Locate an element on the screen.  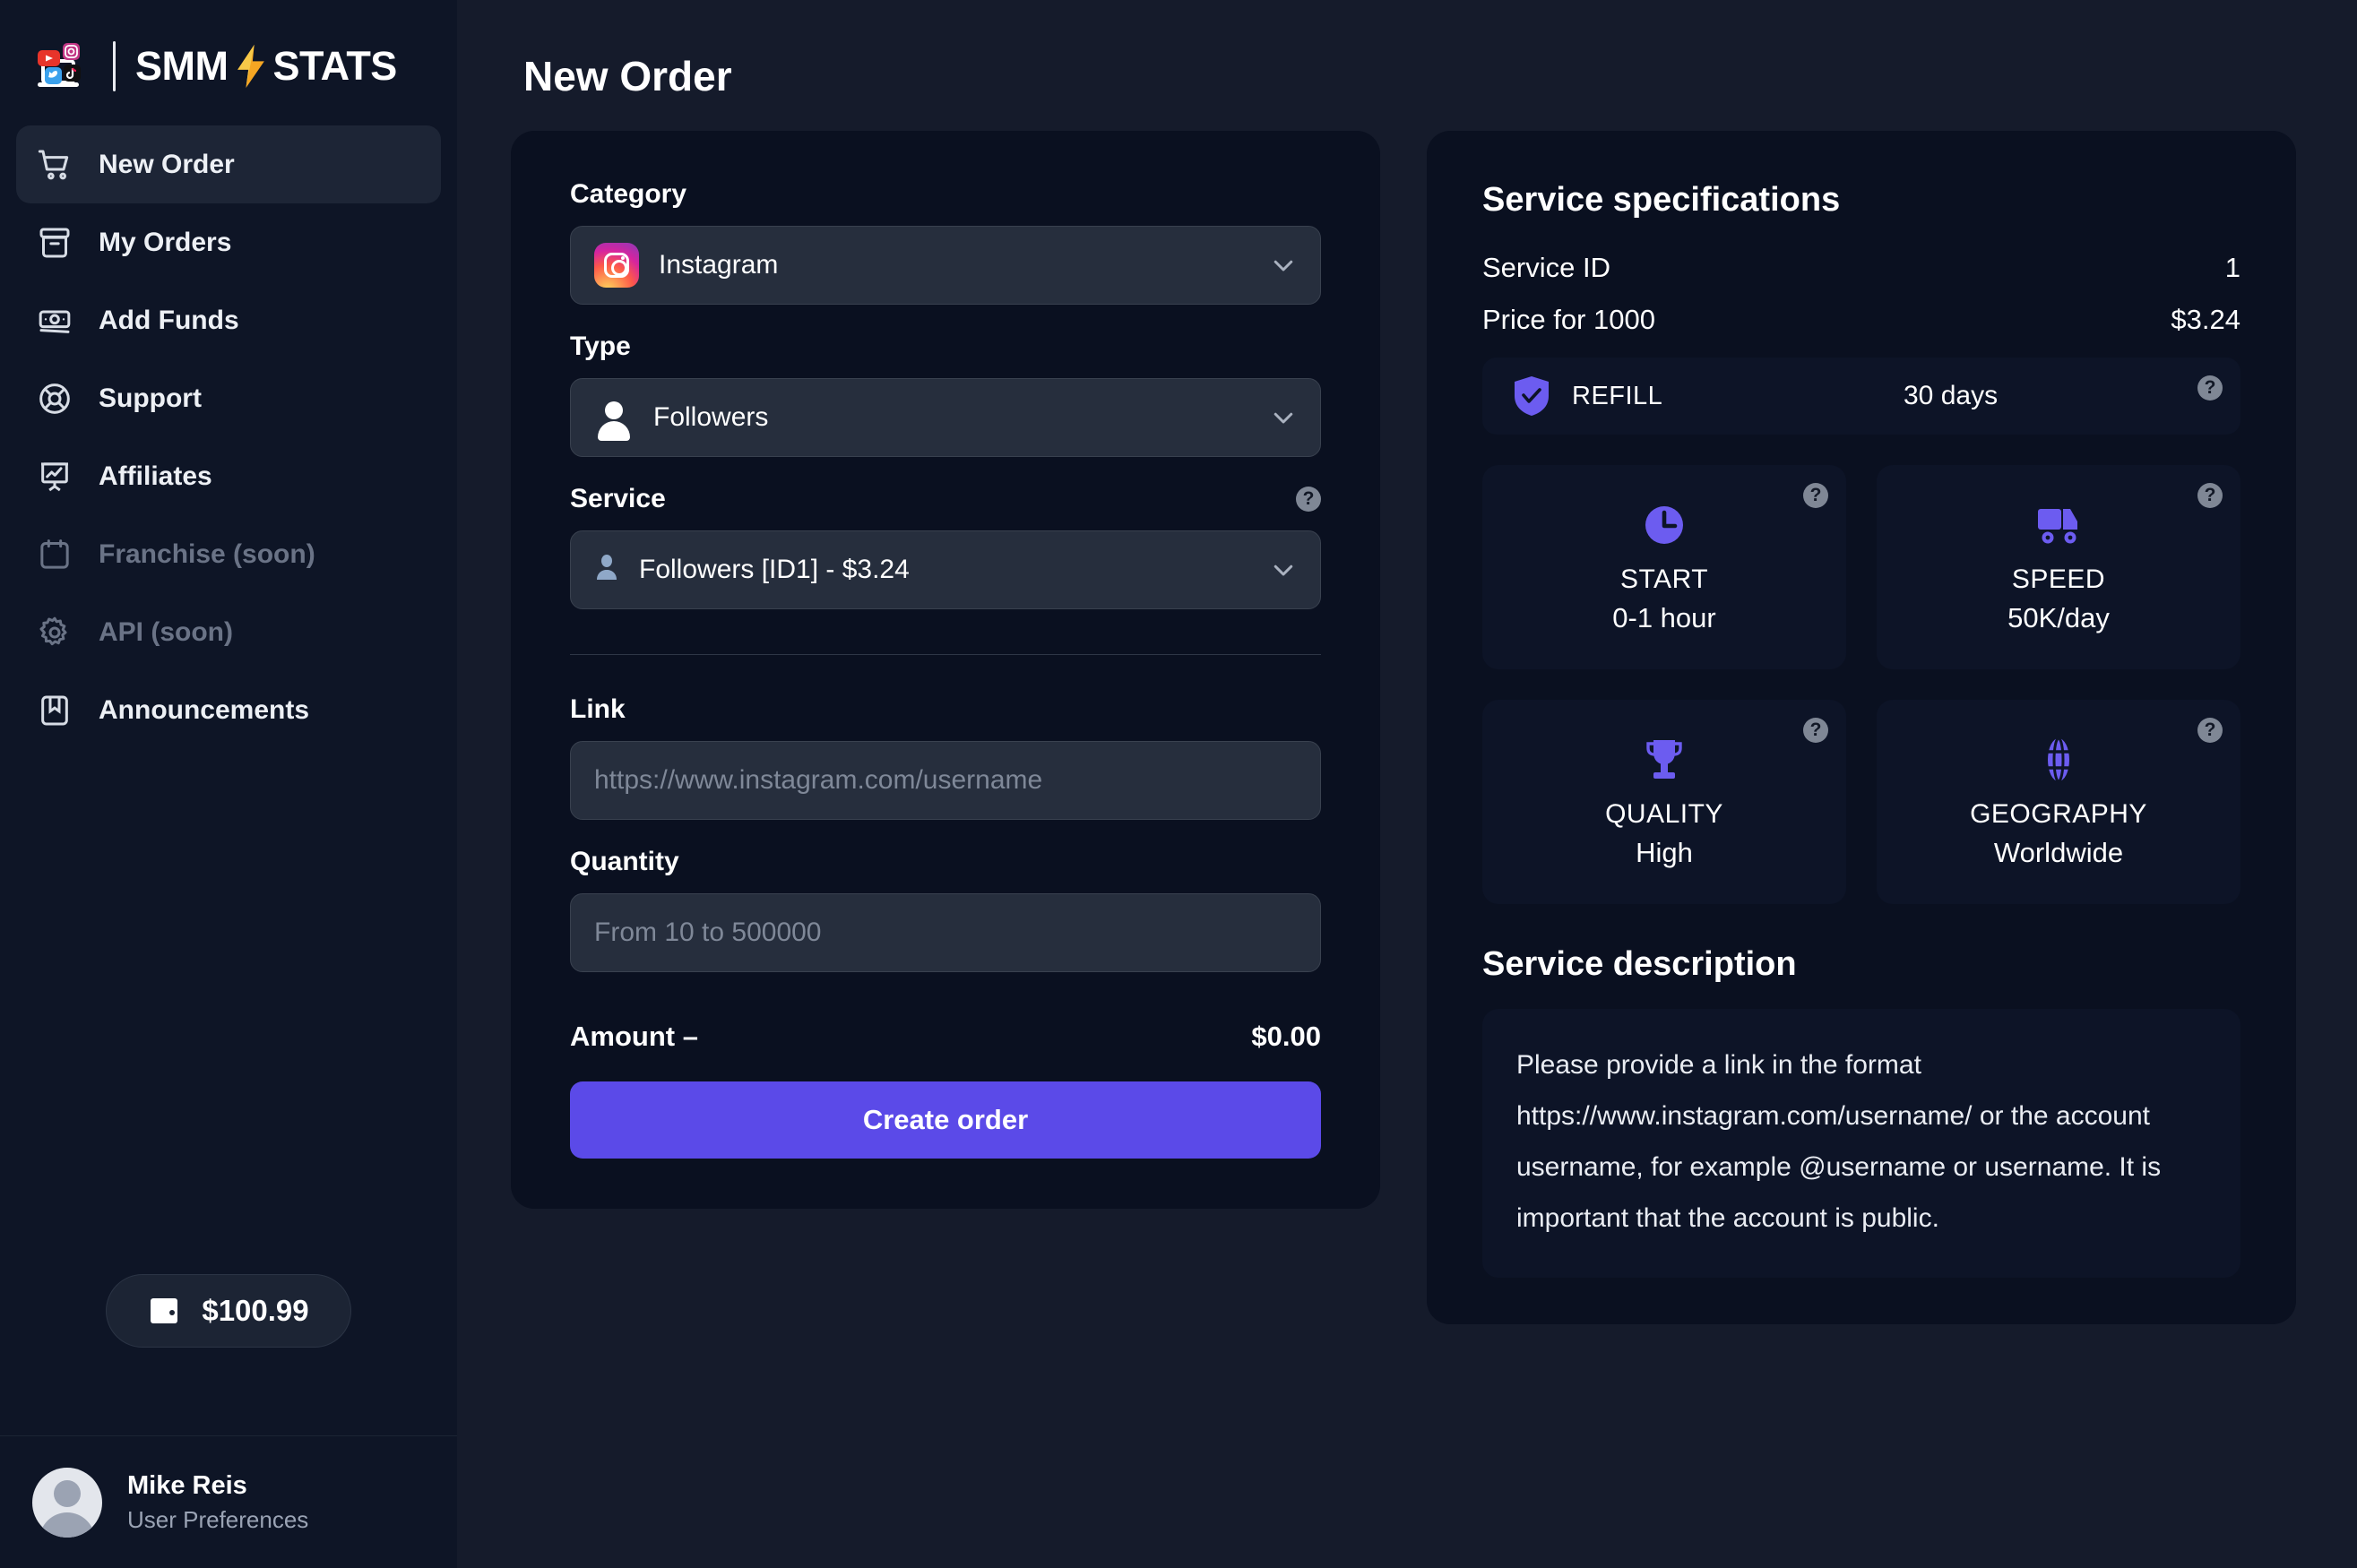
quality-help-icon: ? is located at coordinates (1815, 730).